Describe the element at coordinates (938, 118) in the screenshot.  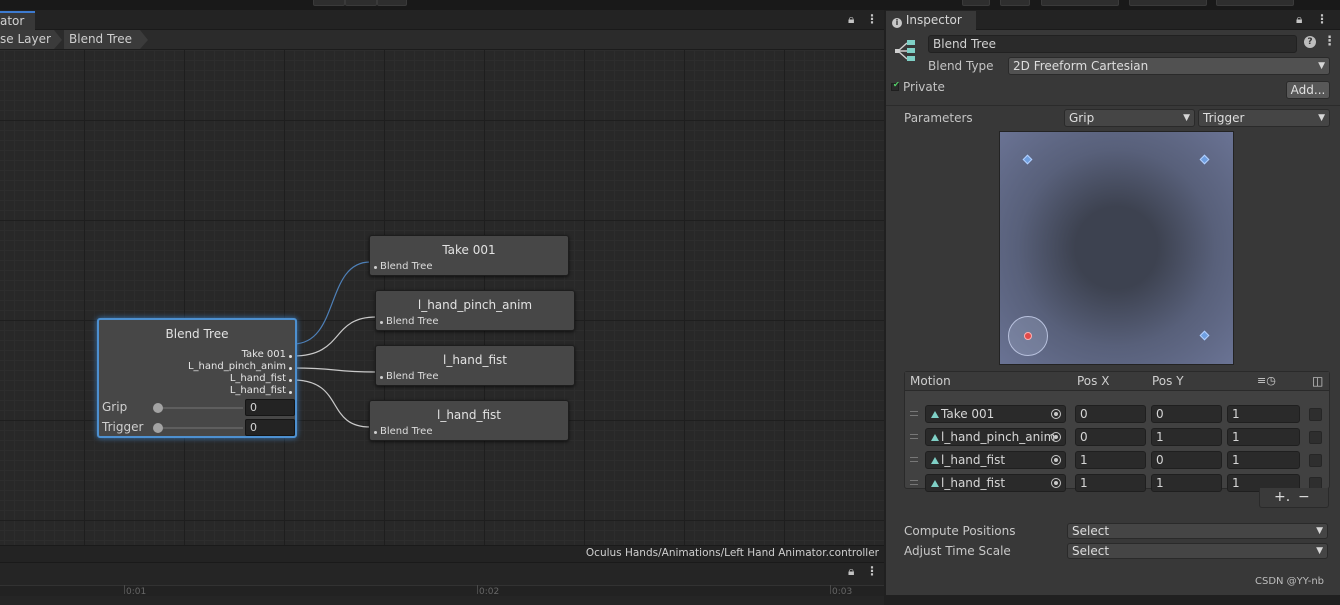
I see `parameters-label: Parameters` at that location.